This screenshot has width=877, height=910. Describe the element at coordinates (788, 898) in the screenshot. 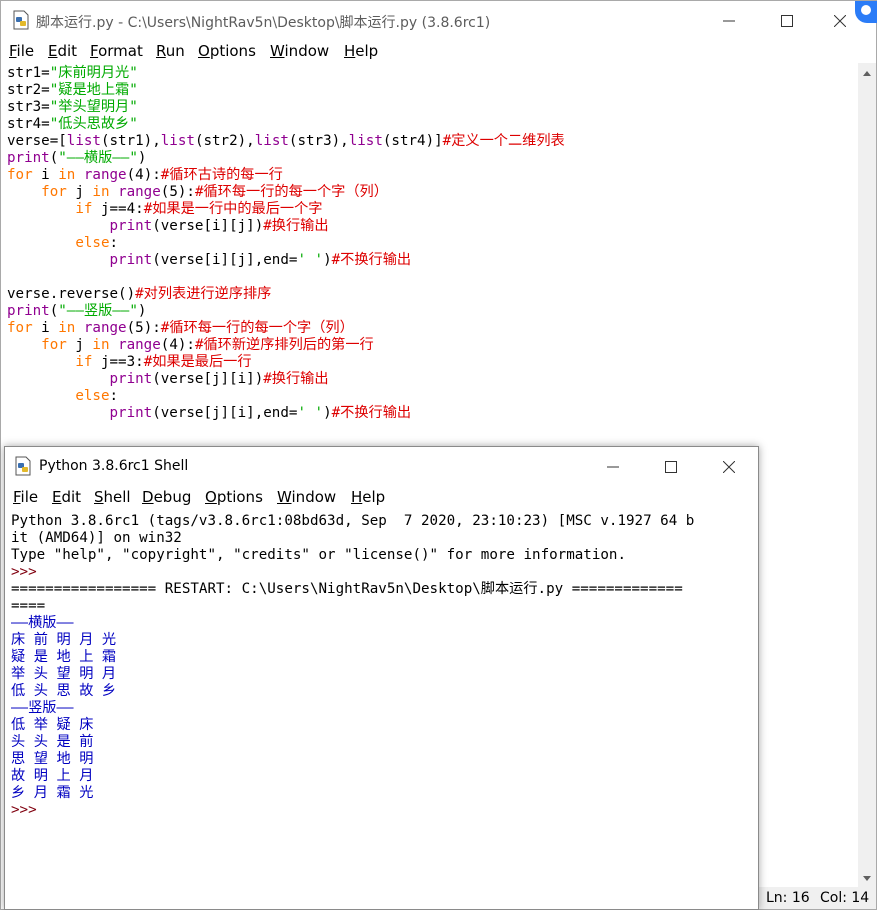

I see `line-indicator: Ln: 16` at that location.